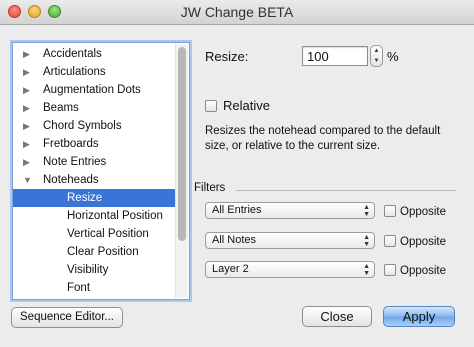  I want to click on tree-item-label: Font, so click(79, 288).